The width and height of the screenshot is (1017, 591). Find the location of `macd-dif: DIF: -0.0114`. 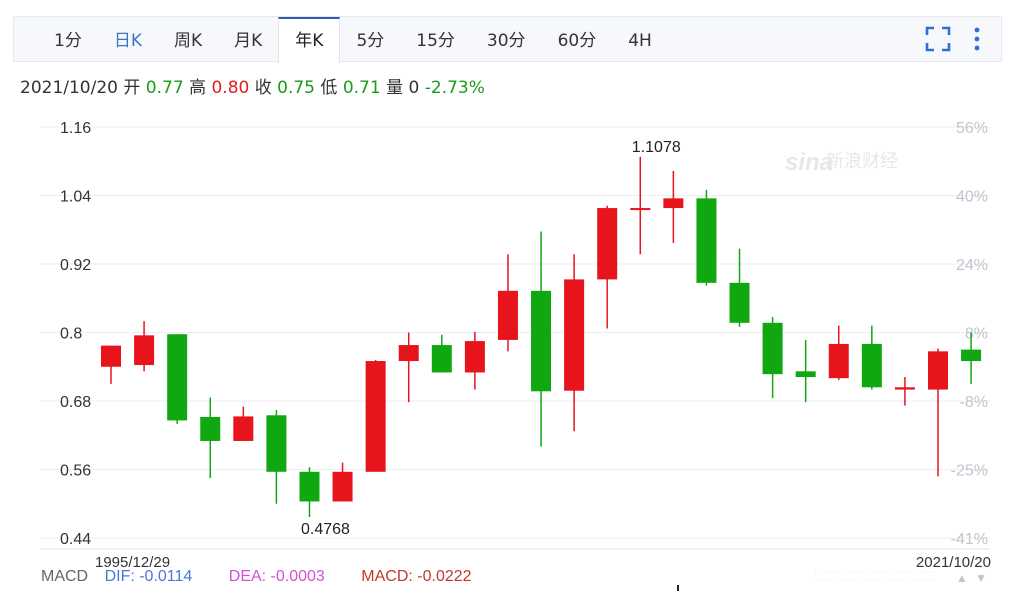

macd-dif: DIF: -0.0114 is located at coordinates (148, 576).